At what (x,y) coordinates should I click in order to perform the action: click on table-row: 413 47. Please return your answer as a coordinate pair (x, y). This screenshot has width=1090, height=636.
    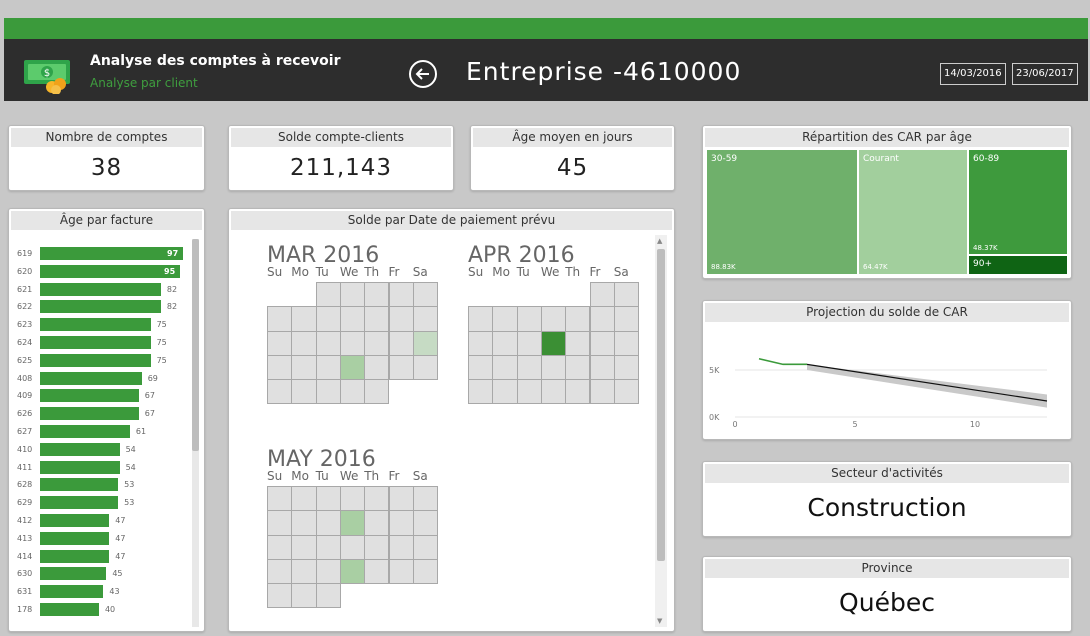
    Looking at the image, I should click on (101, 538).